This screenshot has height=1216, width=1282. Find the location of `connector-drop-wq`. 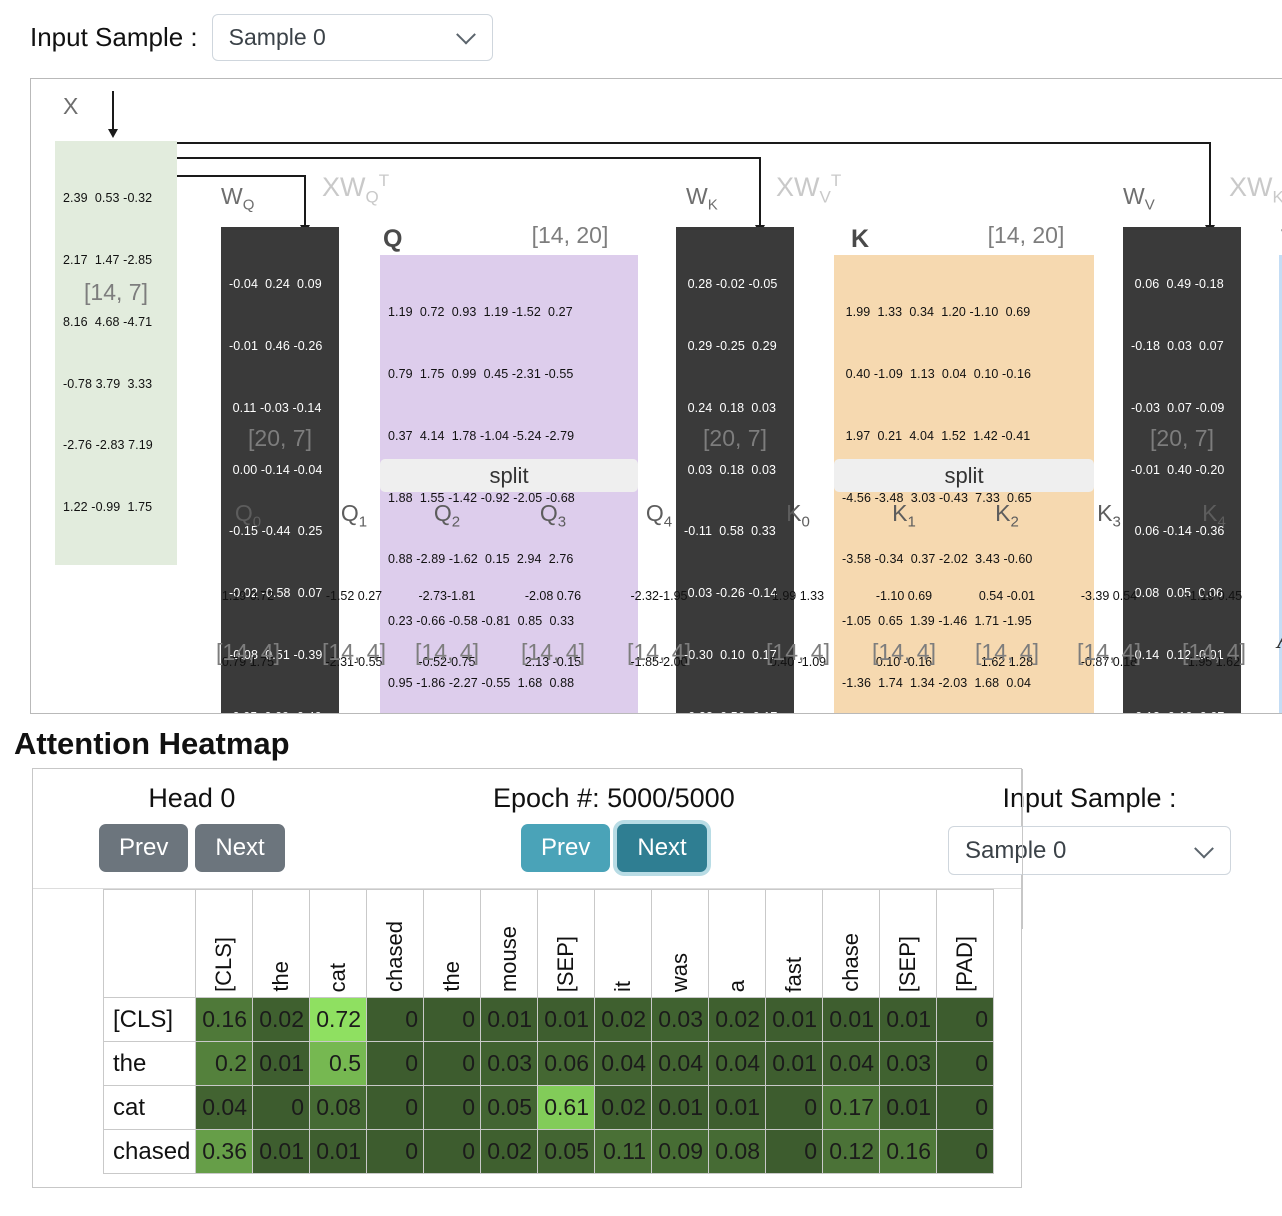

connector-drop-wq is located at coordinates (305, 201).